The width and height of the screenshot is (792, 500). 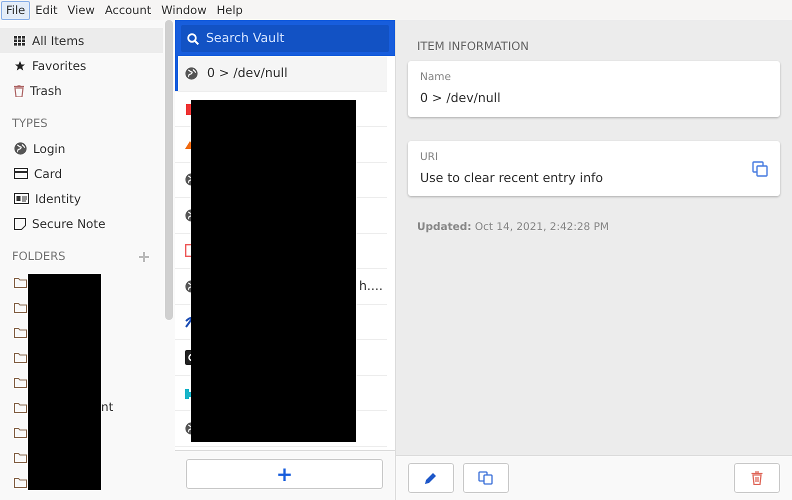 I want to click on clone-button, so click(x=486, y=478).